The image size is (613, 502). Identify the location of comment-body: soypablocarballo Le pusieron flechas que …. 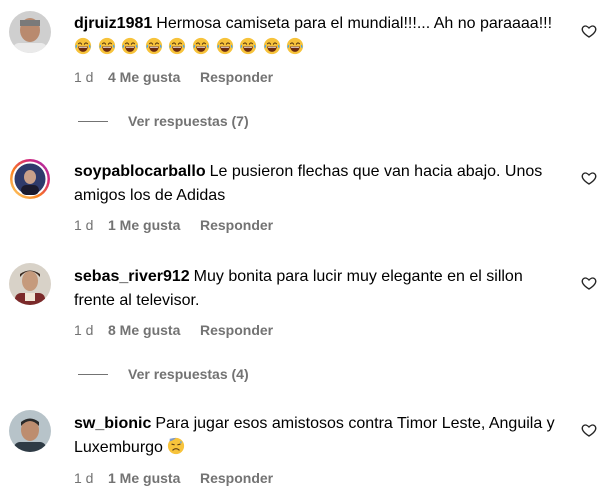
(319, 184).